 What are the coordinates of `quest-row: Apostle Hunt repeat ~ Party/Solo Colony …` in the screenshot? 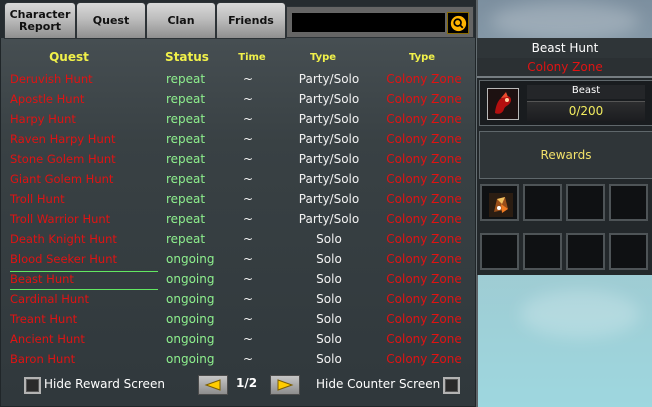 It's located at (241, 100).